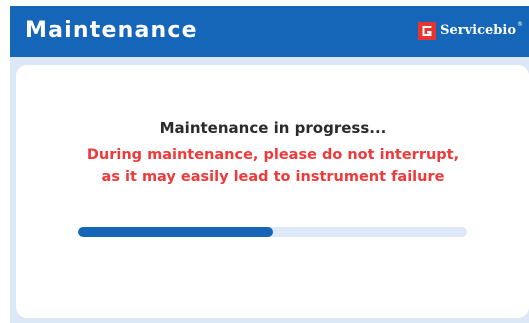 This screenshot has width=529, height=323. Describe the element at coordinates (478, 30) in the screenshot. I see `brand-name: Servicebio` at that location.